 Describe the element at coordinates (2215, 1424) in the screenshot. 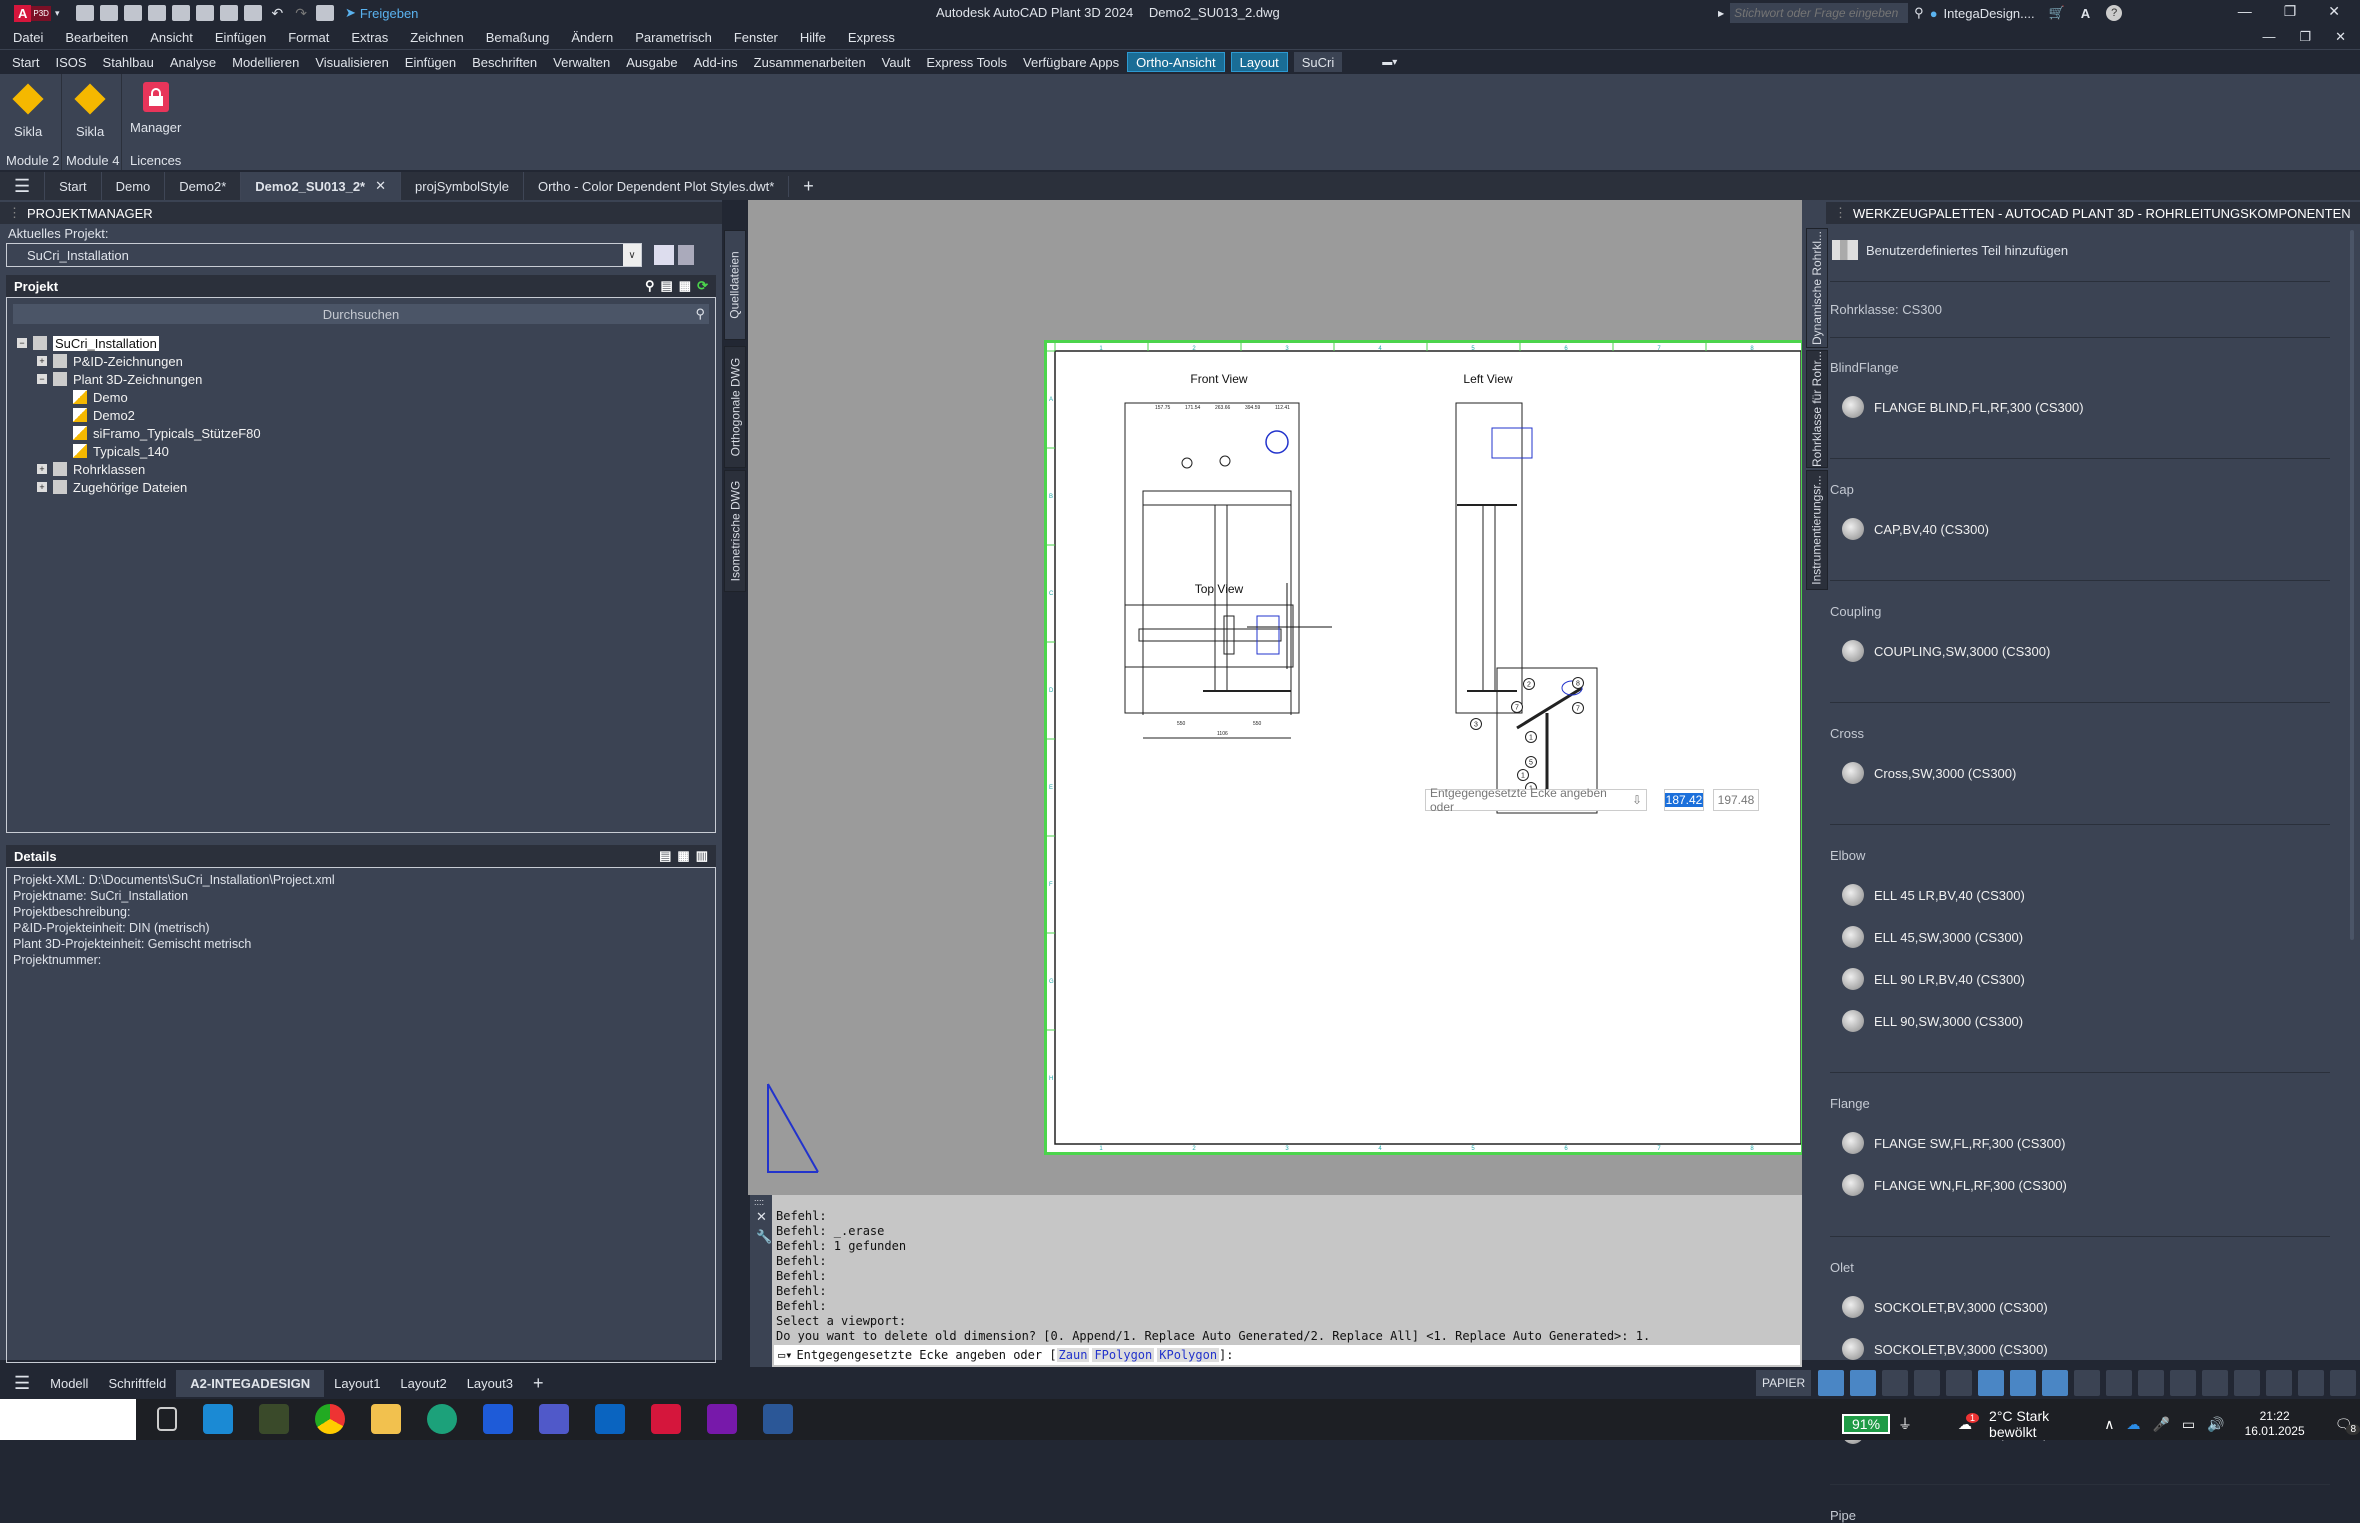

I see `volume-icon: 🔊` at that location.